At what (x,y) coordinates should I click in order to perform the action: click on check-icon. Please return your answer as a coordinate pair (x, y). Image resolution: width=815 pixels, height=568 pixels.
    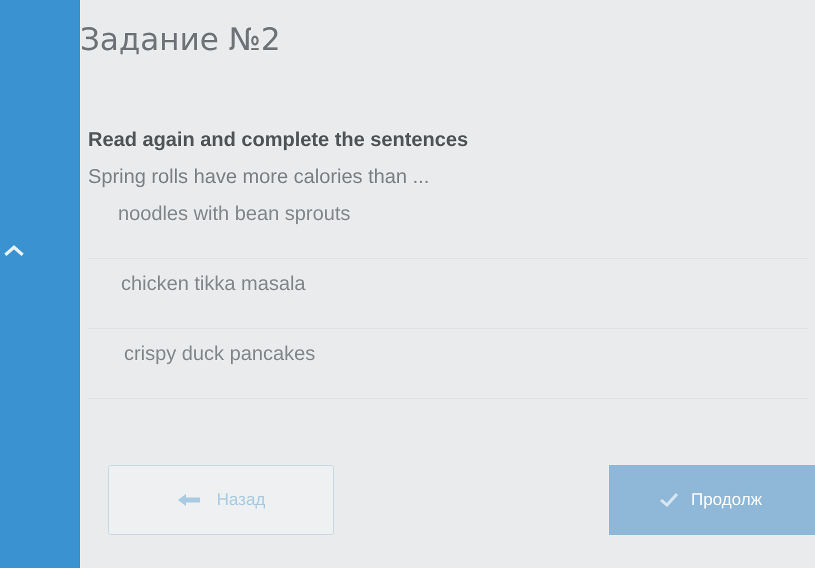
    Looking at the image, I should click on (669, 500).